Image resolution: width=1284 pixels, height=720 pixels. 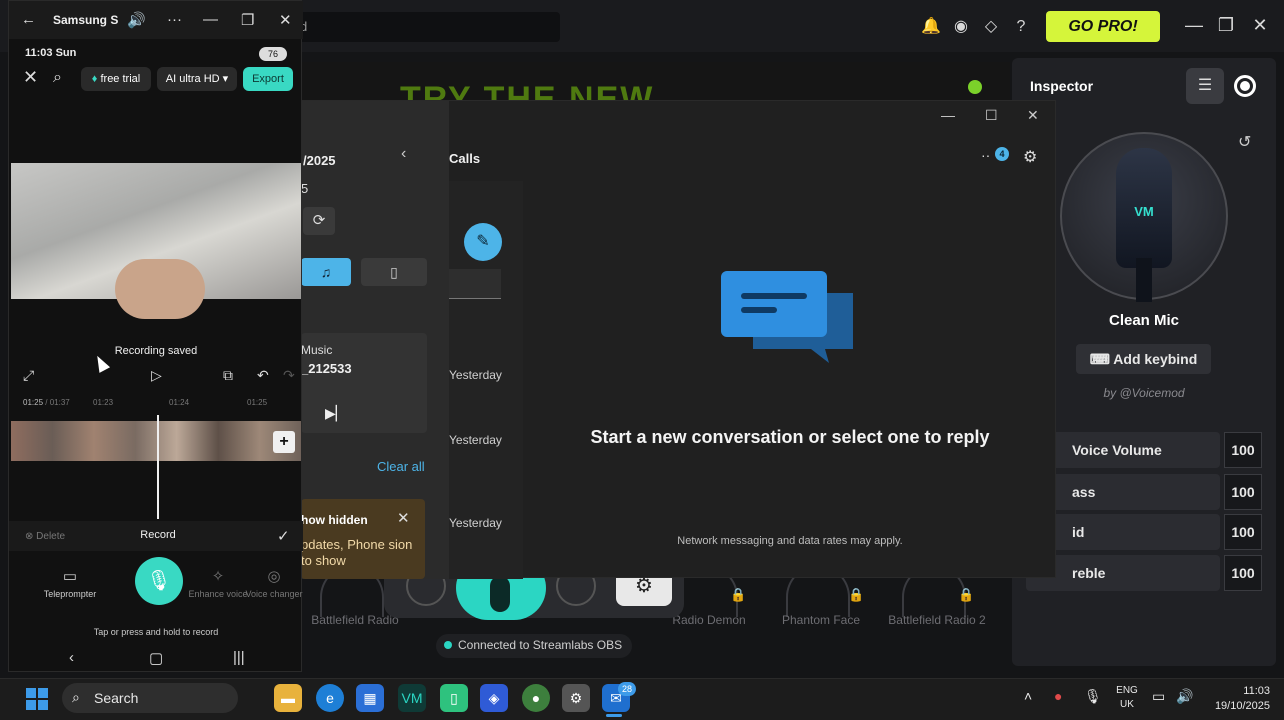 What do you see at coordinates (961, 27) in the screenshot?
I see `discord-icon: ◉` at bounding box center [961, 27].